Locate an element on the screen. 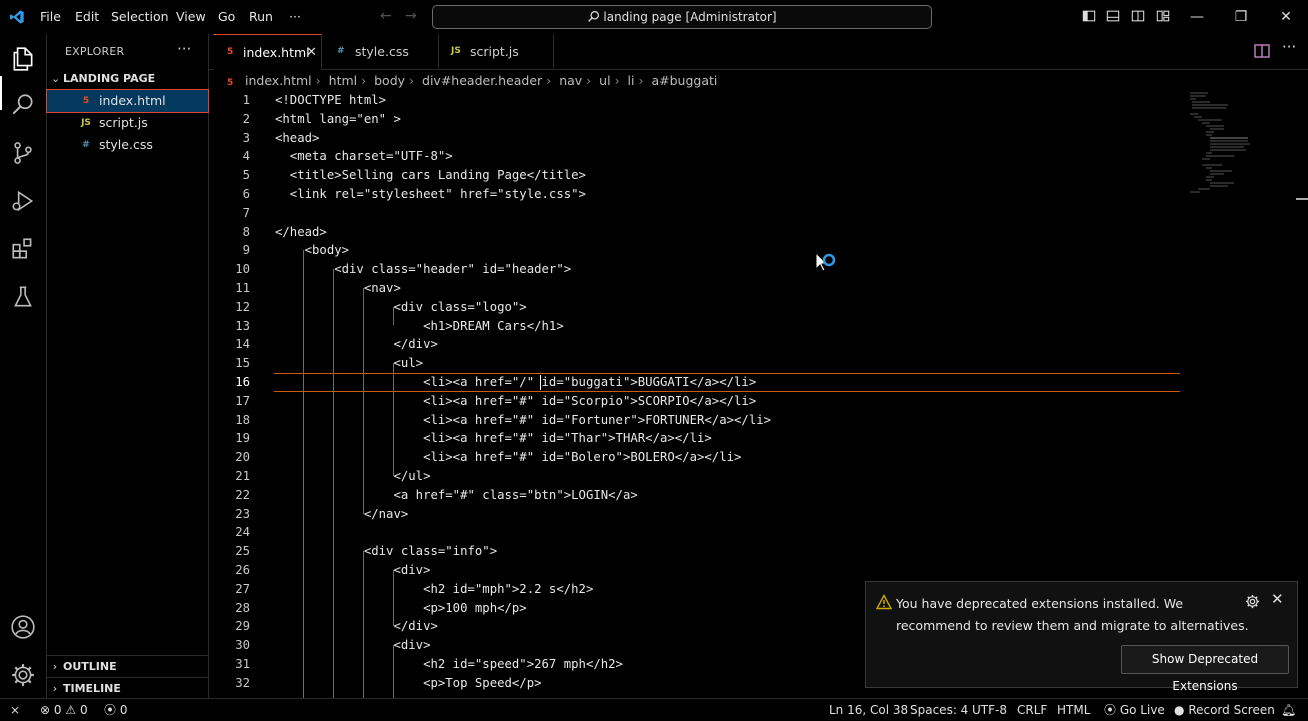 Image resolution: width=1308 pixels, height=721 pixels. line-number: 21 is located at coordinates (242, 476).